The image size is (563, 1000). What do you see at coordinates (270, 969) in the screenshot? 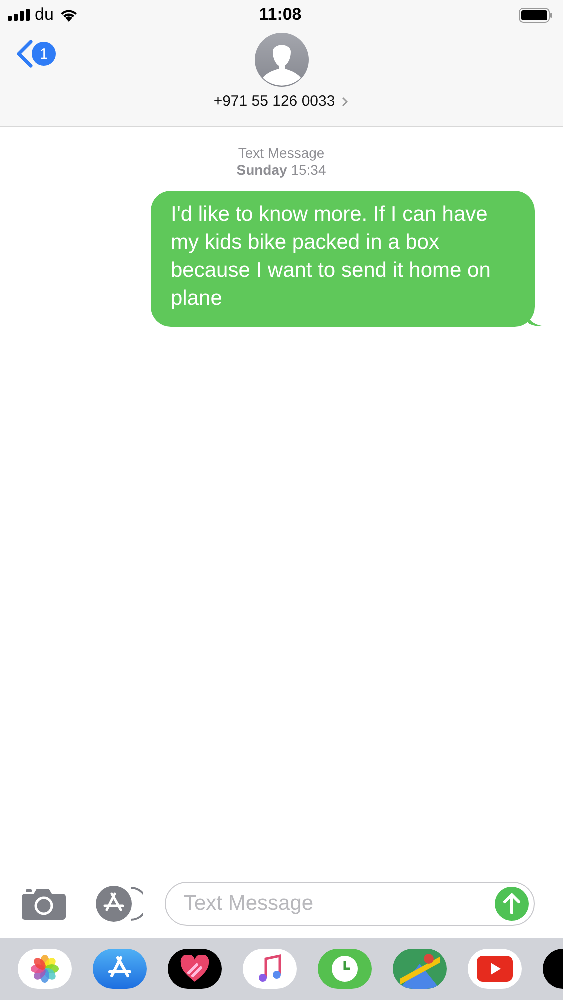
I see `music-icon` at bounding box center [270, 969].